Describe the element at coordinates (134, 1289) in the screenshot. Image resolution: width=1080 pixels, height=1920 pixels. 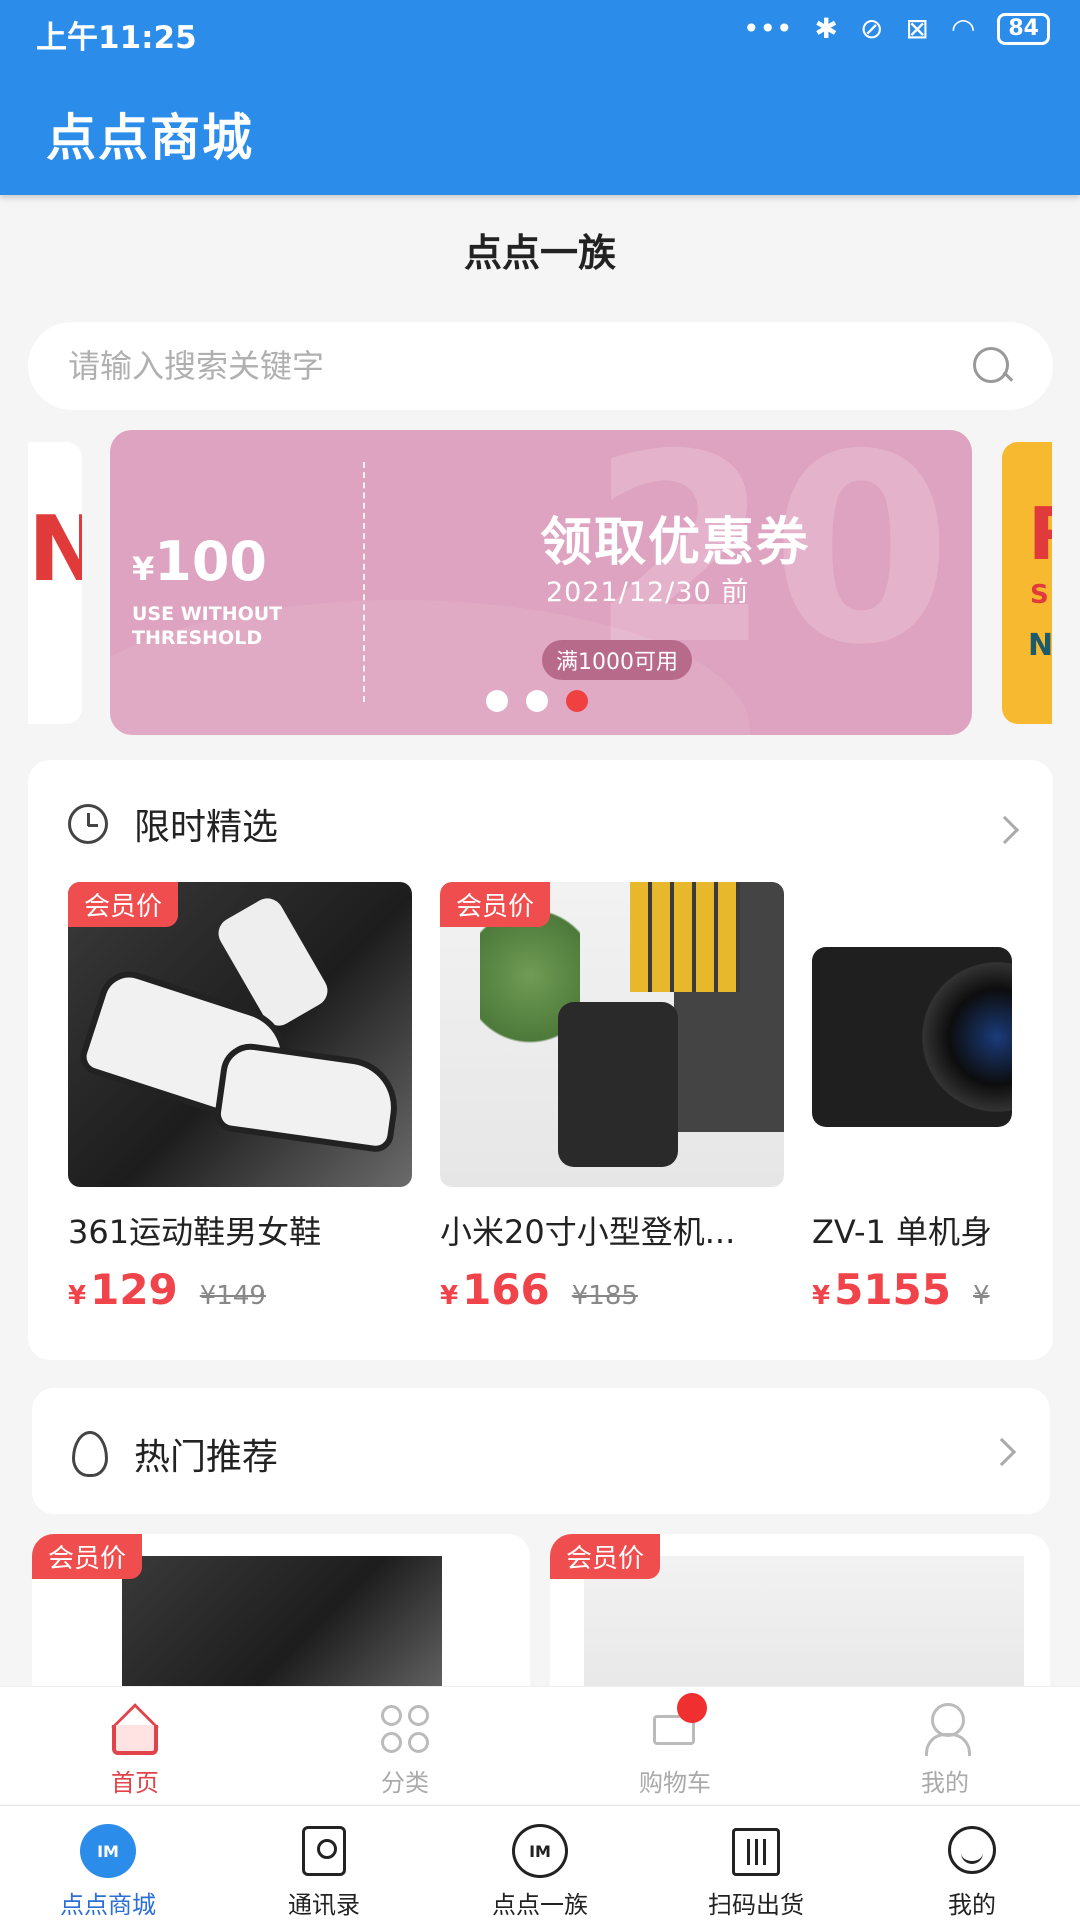
I see `price-value: 129` at that location.